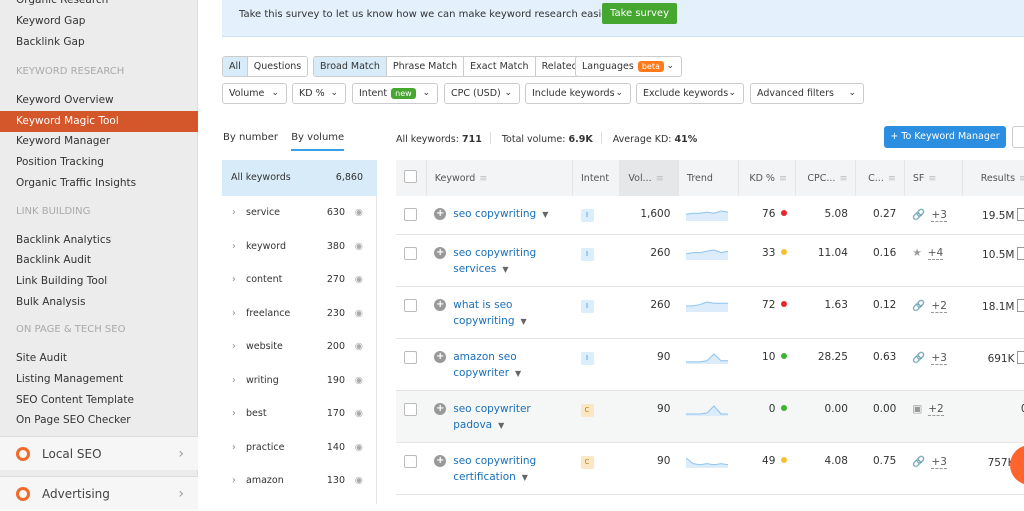 The width and height of the screenshot is (1024, 511). I want to click on volume-filter: Volume⌄, so click(254, 93).